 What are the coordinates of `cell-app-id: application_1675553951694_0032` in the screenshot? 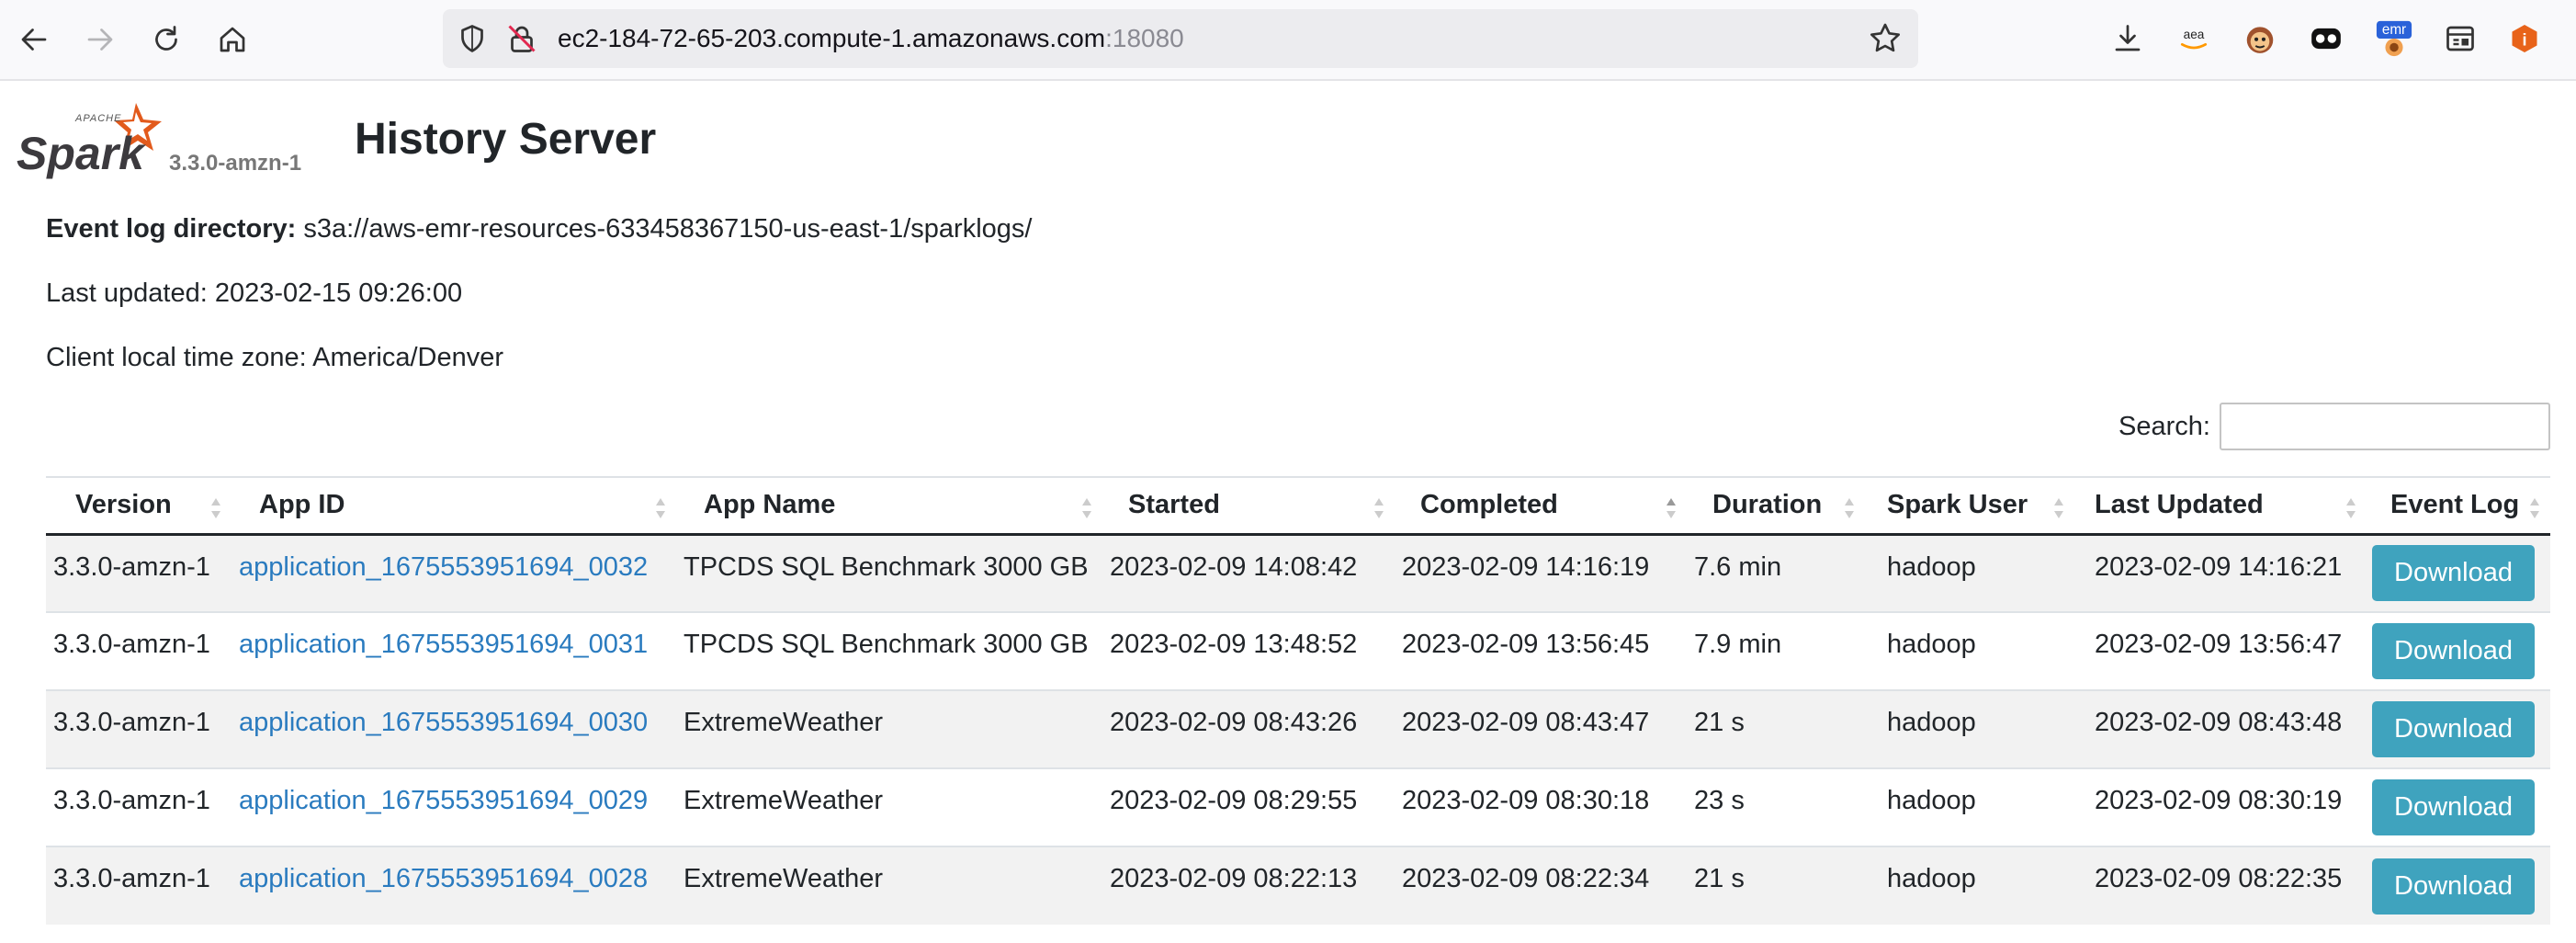 It's located at (454, 572).